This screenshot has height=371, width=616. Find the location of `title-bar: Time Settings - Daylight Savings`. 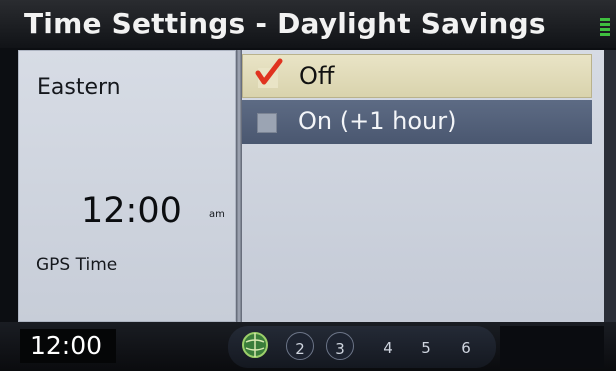

title-bar: Time Settings - Daylight Savings is located at coordinates (308, 24).